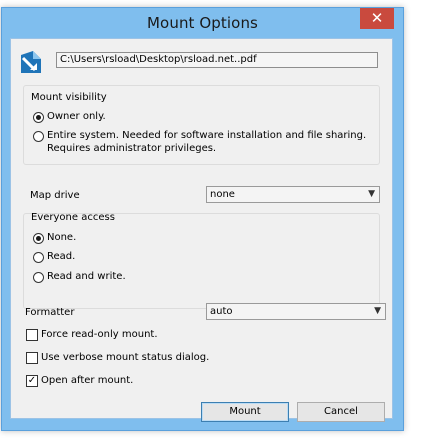 The width and height of the screenshot is (421, 446). What do you see at coordinates (125, 357) in the screenshot?
I see `verbose-label: Use verbose mount status dialog.` at bounding box center [125, 357].